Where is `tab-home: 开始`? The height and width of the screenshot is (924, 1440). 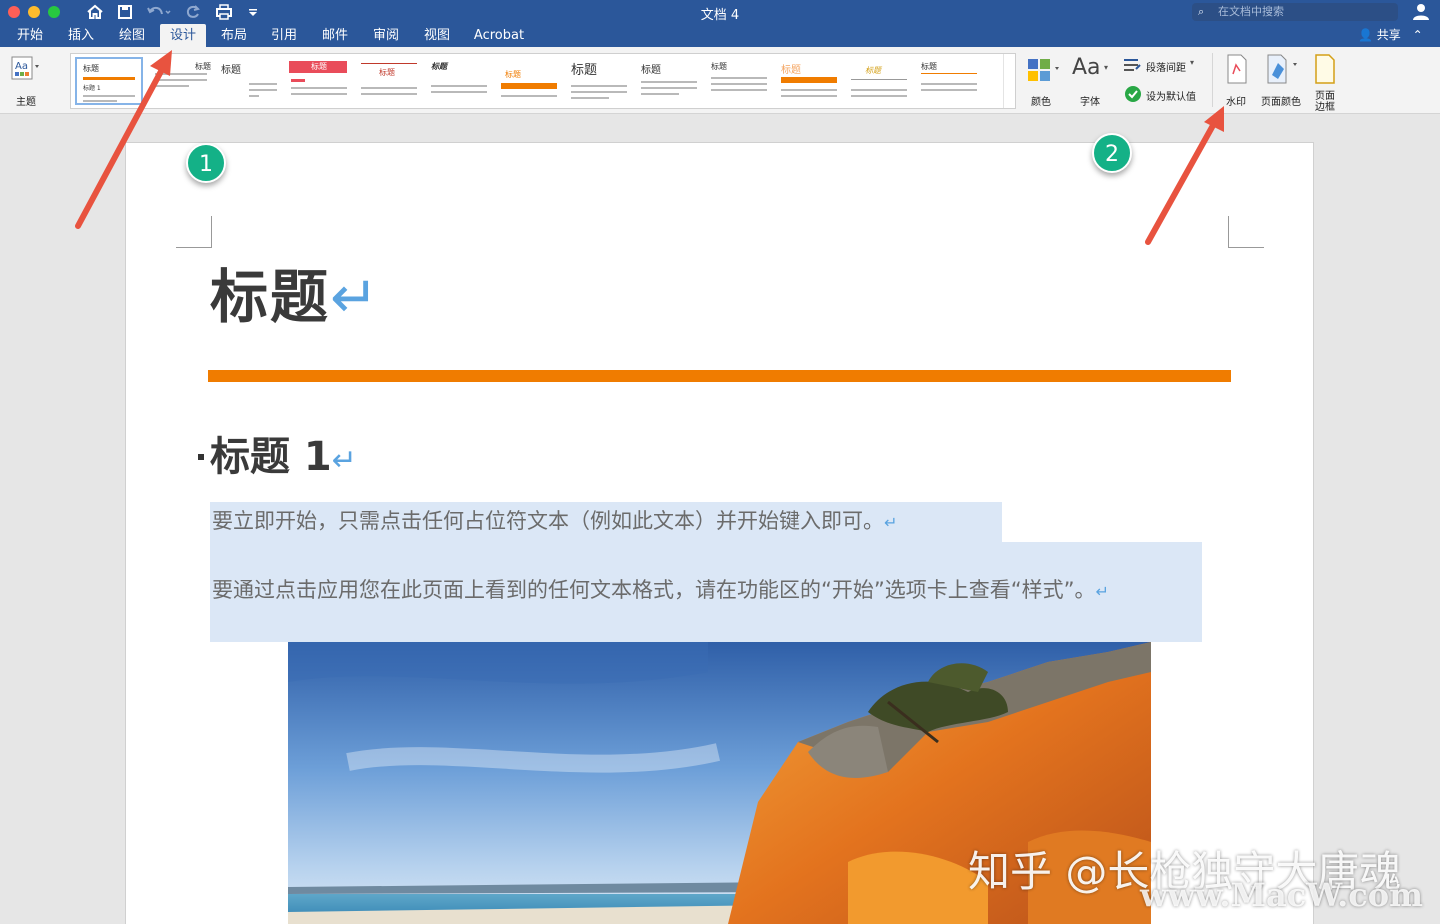 tab-home: 开始 is located at coordinates (30, 35).